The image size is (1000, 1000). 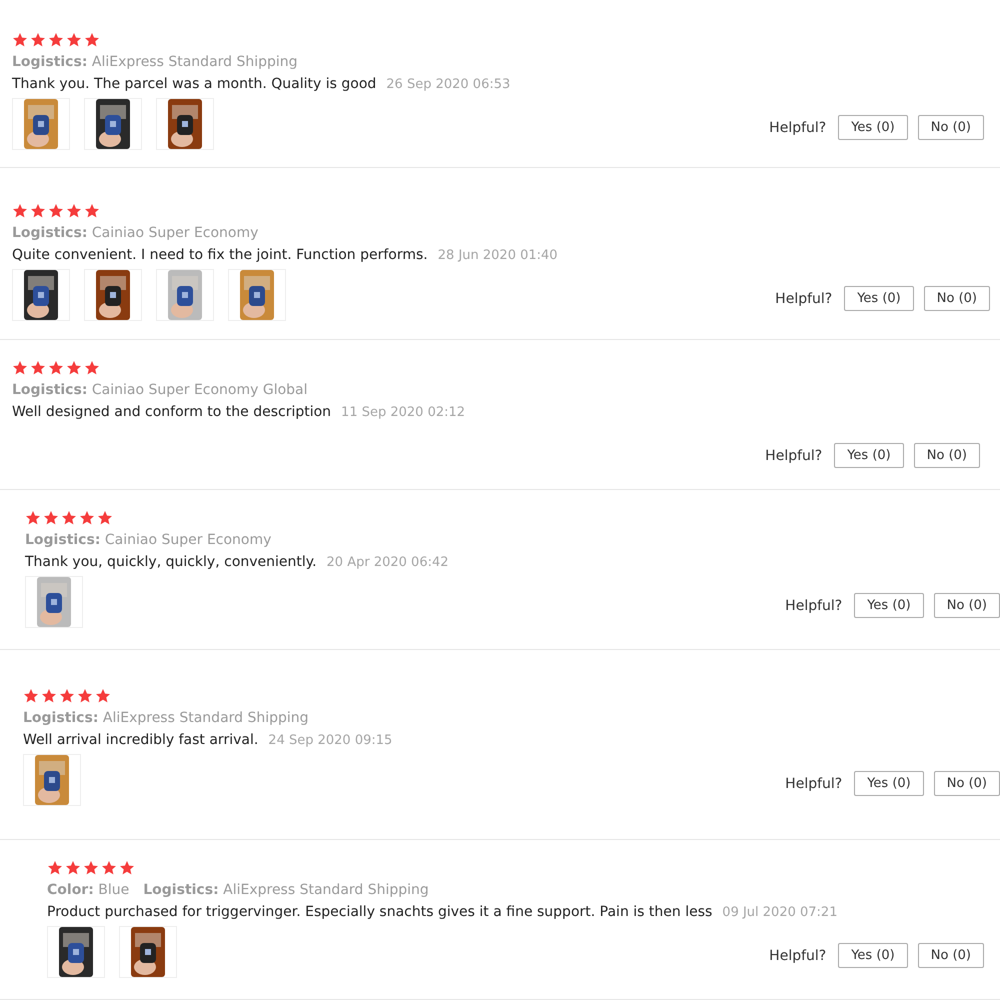 What do you see at coordinates (387, 562) in the screenshot?
I see `review-date: 20 Apr 2020 06:42` at bounding box center [387, 562].